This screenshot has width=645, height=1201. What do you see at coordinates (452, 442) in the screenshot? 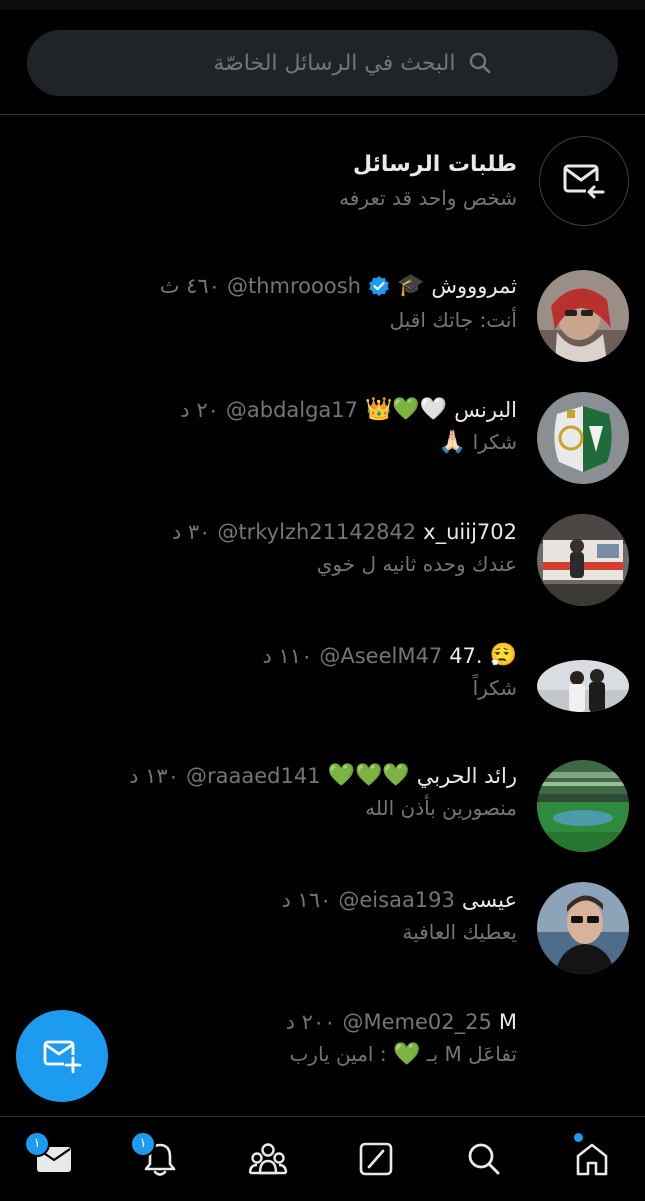
I see `preview-emoji: 🙏🏻` at bounding box center [452, 442].